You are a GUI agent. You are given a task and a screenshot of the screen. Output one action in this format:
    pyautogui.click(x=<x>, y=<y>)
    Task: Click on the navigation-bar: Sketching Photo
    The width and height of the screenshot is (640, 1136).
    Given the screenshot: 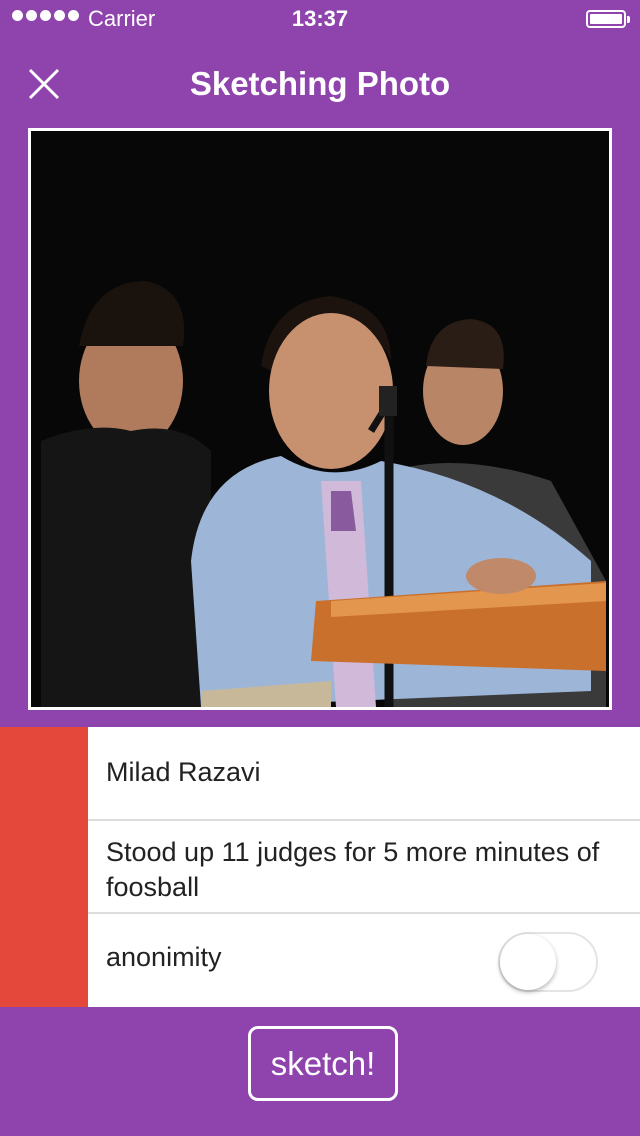 What is the action you would take?
    pyautogui.click(x=320, y=84)
    